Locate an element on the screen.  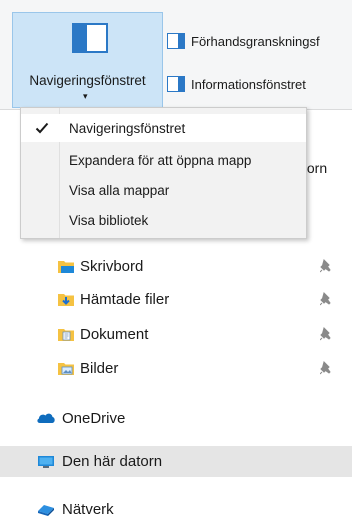
menu-item-label: Visa alla mappar is located at coordinates (119, 190).